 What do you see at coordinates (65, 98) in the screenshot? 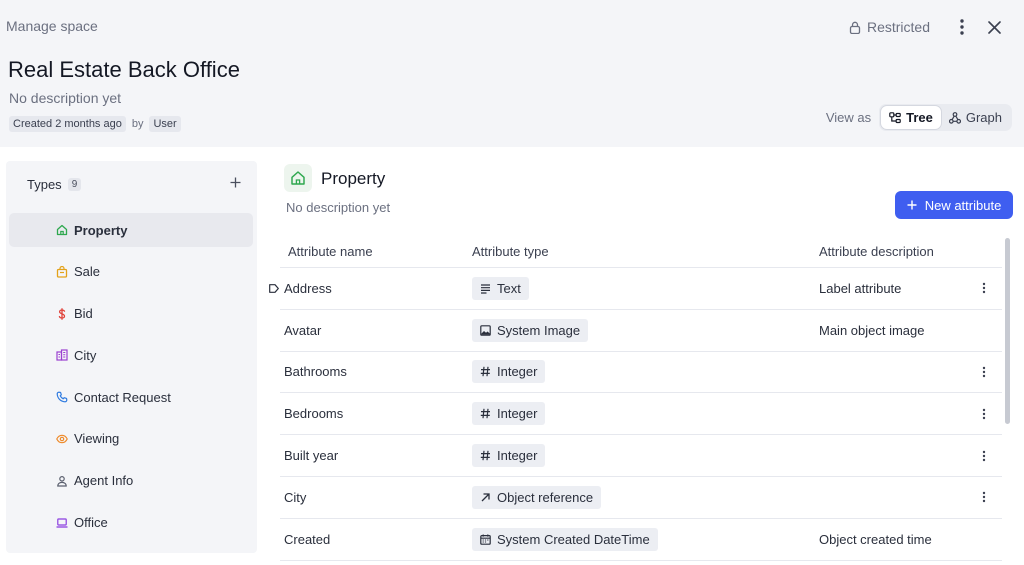
I see `space-description: No description yet` at bounding box center [65, 98].